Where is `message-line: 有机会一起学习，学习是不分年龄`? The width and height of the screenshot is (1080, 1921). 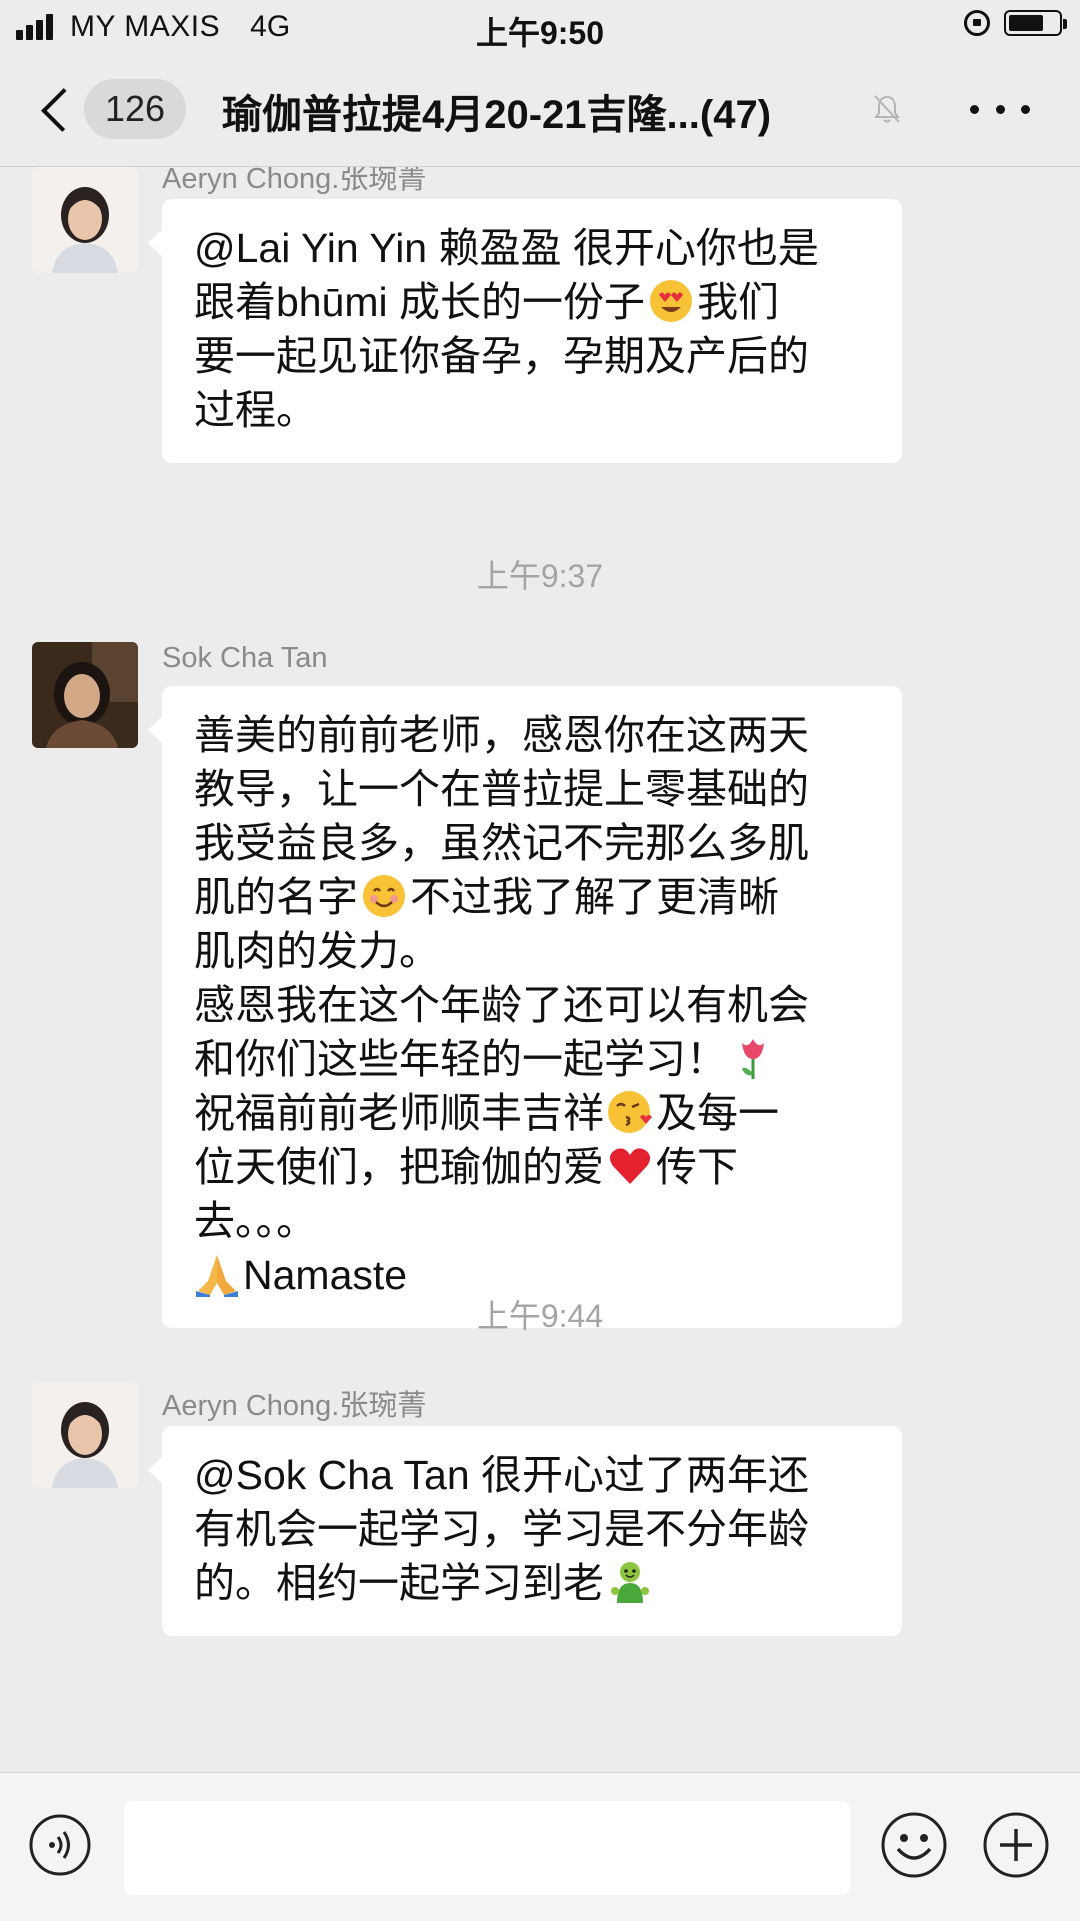 message-line: 有机会一起学习，学习是不分年龄 is located at coordinates (501, 1529).